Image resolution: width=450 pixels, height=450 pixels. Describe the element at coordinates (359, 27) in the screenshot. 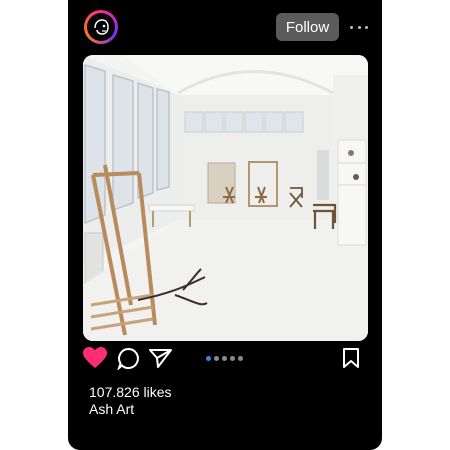

I see `more-horizontal-icon` at that location.